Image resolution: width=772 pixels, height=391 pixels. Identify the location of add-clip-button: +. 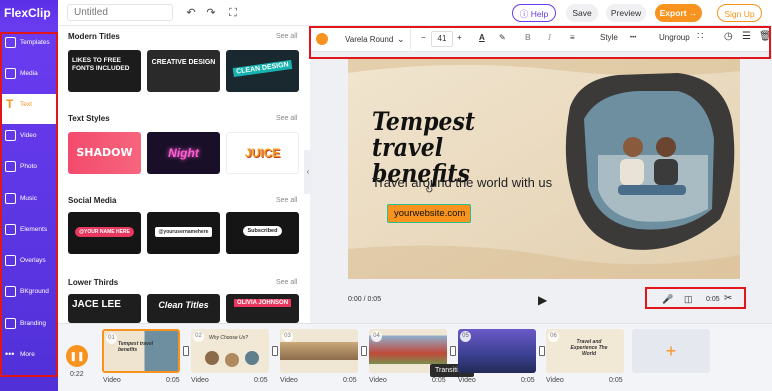
(671, 351).